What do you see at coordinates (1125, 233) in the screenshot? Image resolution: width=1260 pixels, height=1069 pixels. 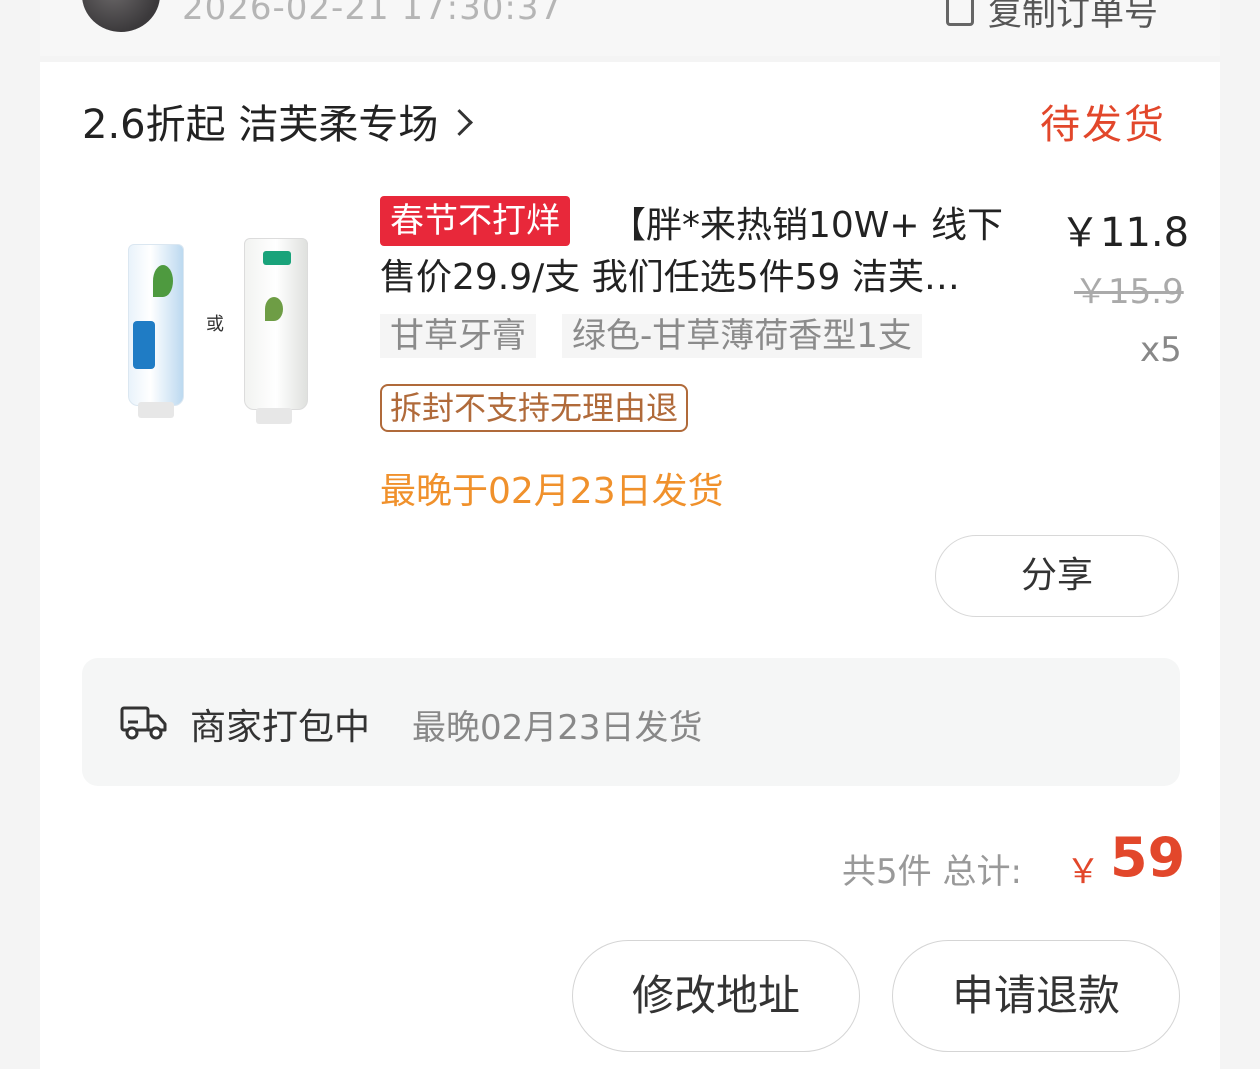 I see `product-price: ￥11.8` at bounding box center [1125, 233].